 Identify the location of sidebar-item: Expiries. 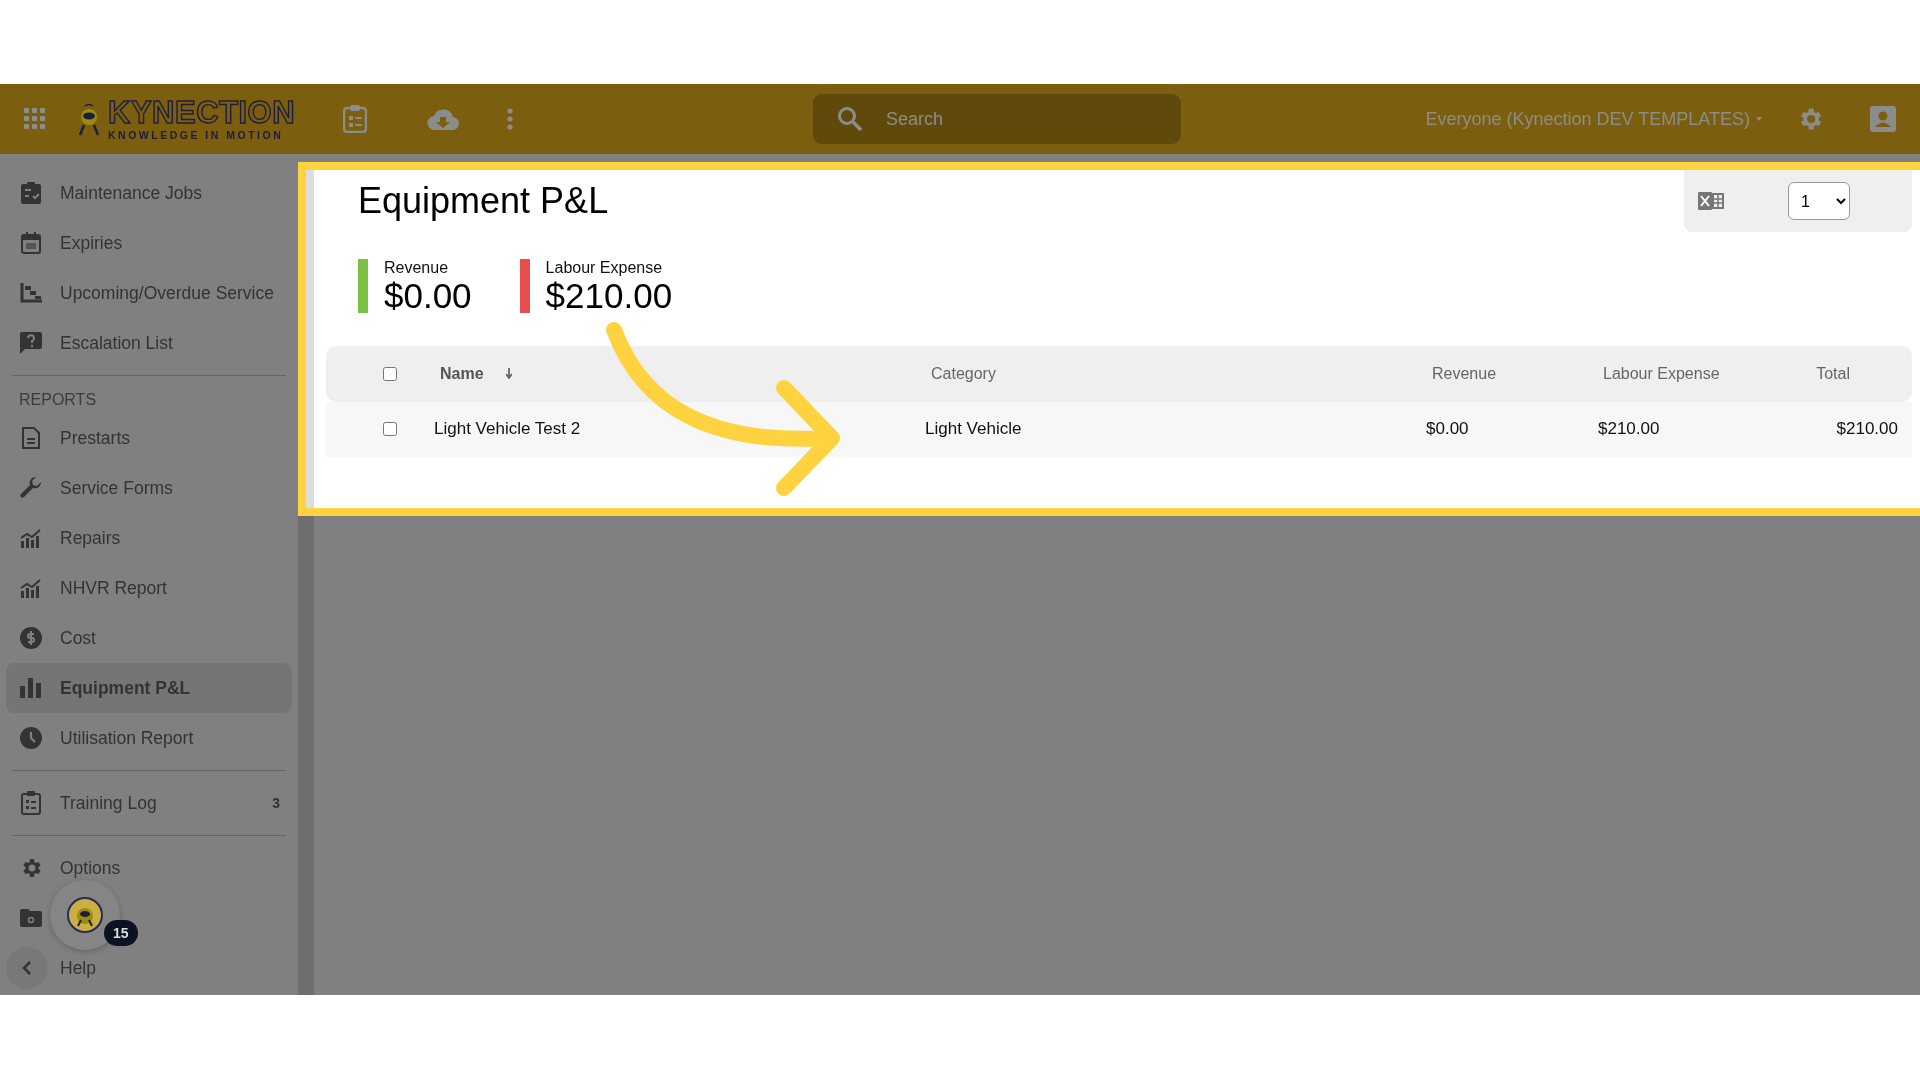
(149, 243).